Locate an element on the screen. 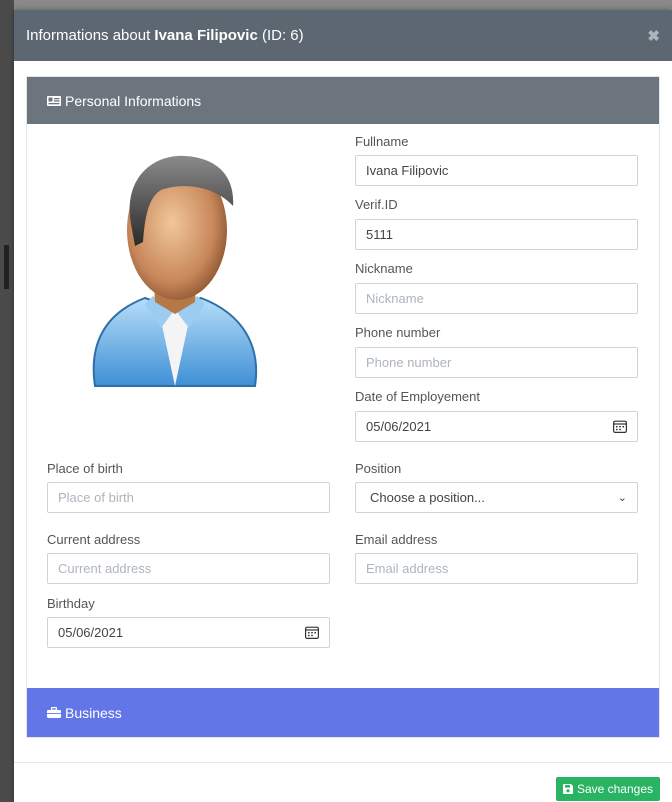 The width and height of the screenshot is (672, 802). verif-id-input: 5111 is located at coordinates (496, 234).